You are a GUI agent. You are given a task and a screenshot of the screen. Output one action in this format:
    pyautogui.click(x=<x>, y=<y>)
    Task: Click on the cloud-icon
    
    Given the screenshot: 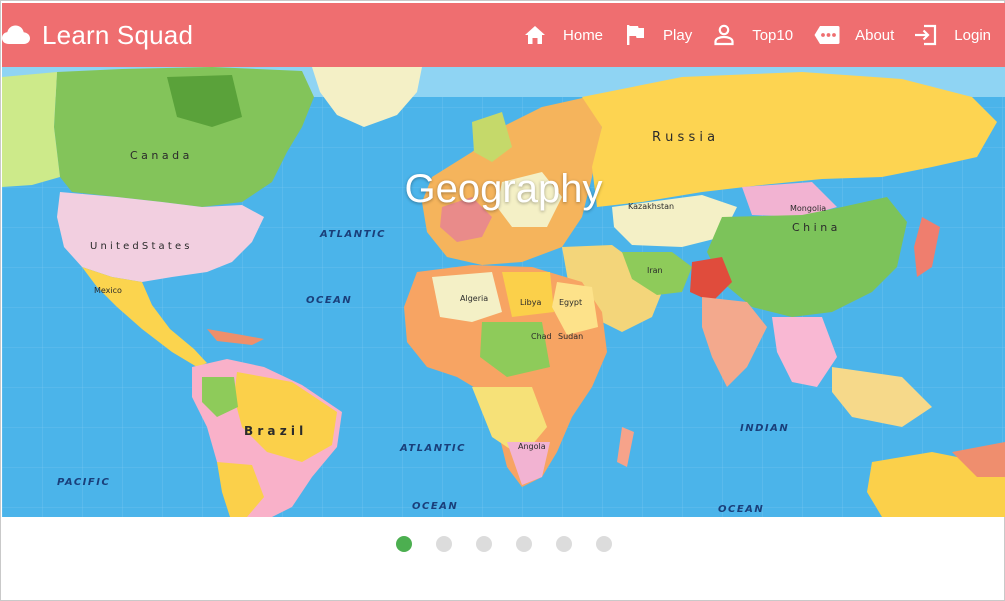 What is the action you would take?
    pyautogui.click(x=17, y=35)
    